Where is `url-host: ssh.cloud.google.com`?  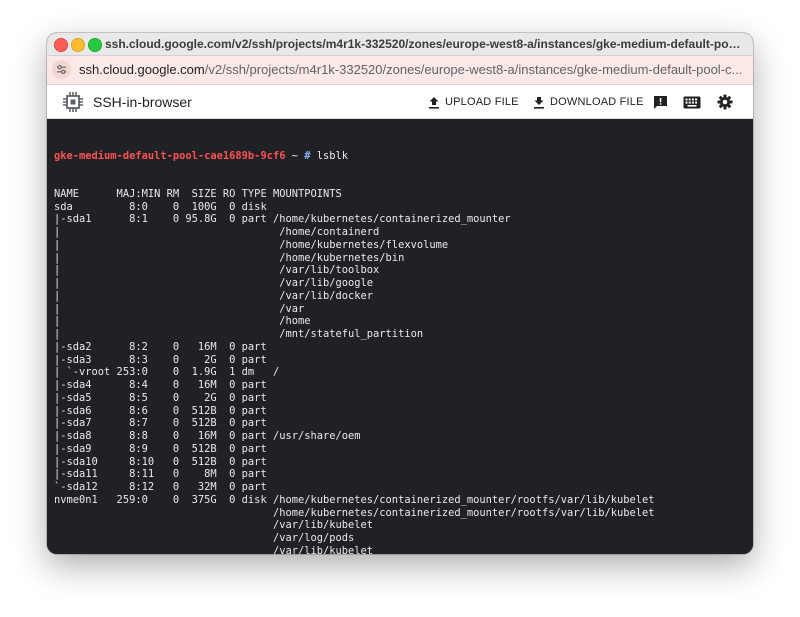
url-host: ssh.cloud.google.com is located at coordinates (142, 69).